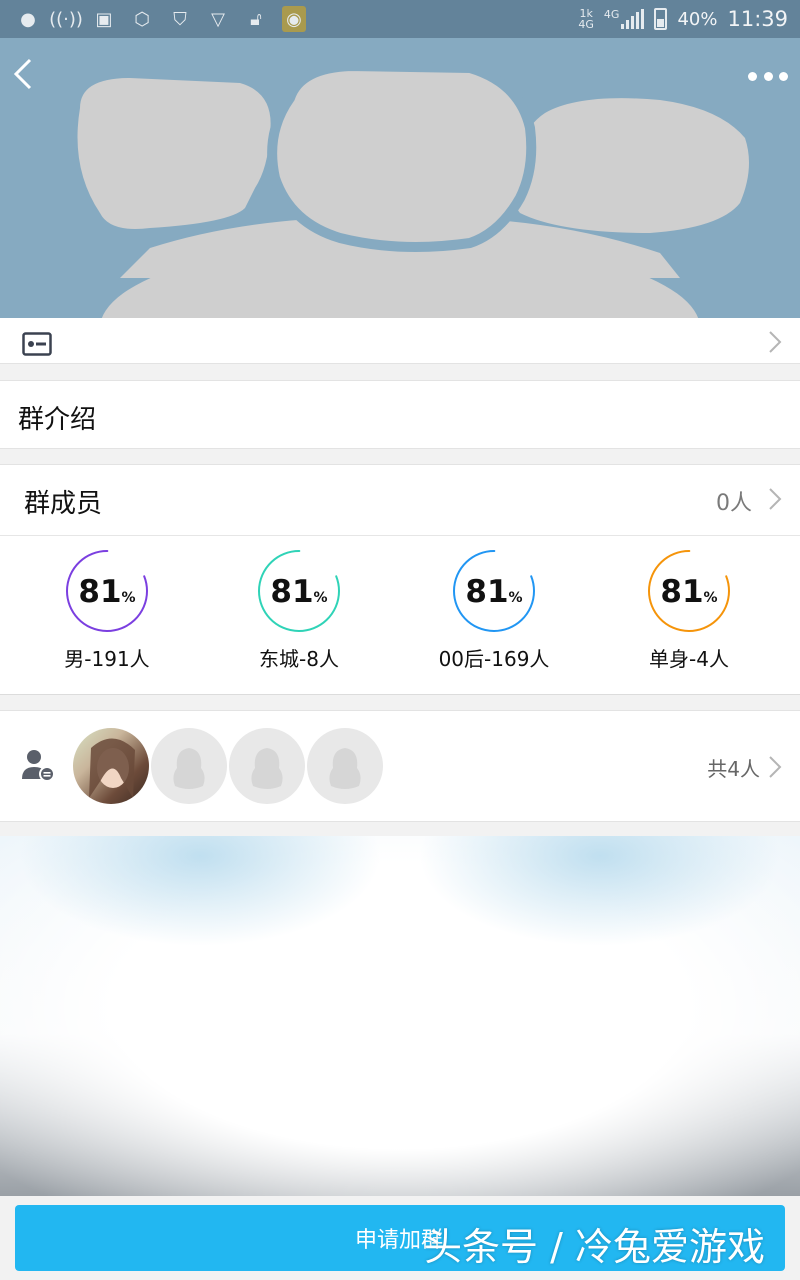 This screenshot has width=800, height=1280. What do you see at coordinates (734, 503) in the screenshot?
I see `member-count: 0人` at bounding box center [734, 503].